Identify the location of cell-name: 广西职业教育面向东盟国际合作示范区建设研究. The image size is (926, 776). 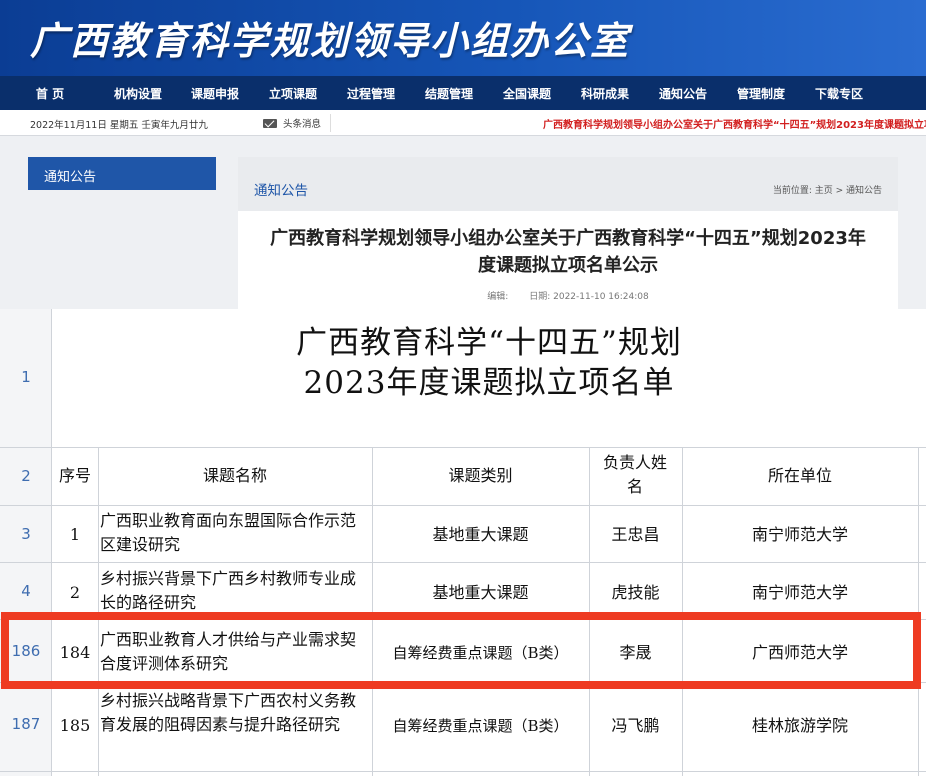
(234, 534).